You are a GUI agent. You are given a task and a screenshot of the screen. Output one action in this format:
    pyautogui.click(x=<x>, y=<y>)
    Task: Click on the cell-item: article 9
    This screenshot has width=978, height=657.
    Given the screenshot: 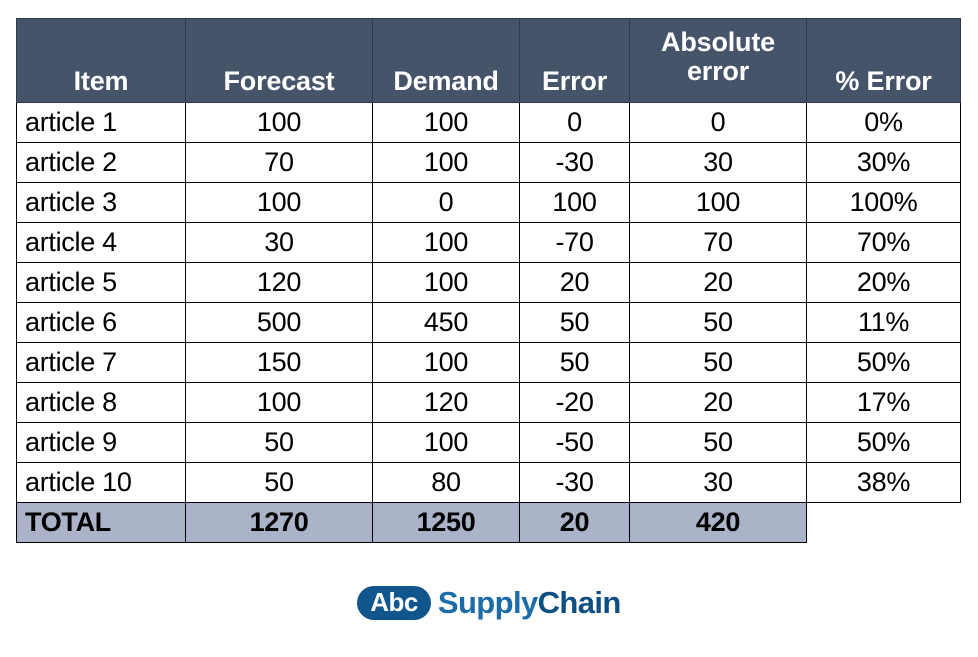 What is the action you would take?
    pyautogui.click(x=101, y=442)
    